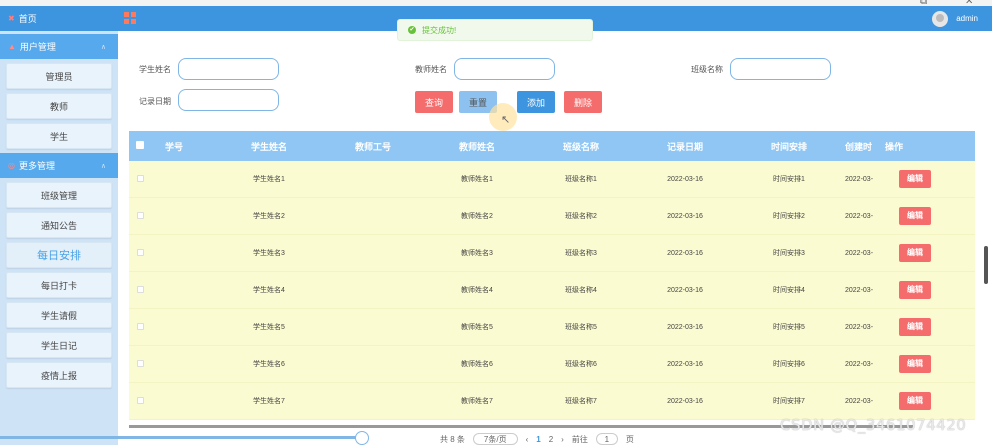 This screenshot has height=445, width=992. Describe the element at coordinates (59, 255) in the screenshot. I see `sidebar-item-daily-schedule: 每日安排` at that location.